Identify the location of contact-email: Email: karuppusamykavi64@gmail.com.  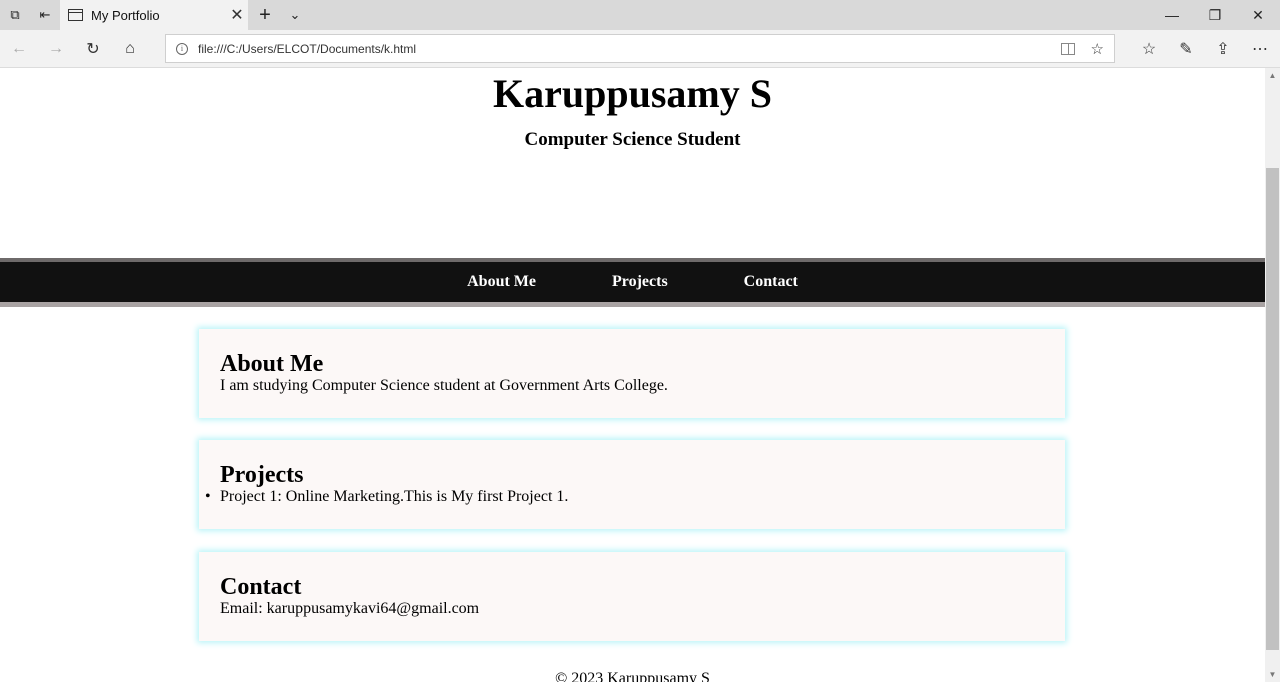
(350, 608).